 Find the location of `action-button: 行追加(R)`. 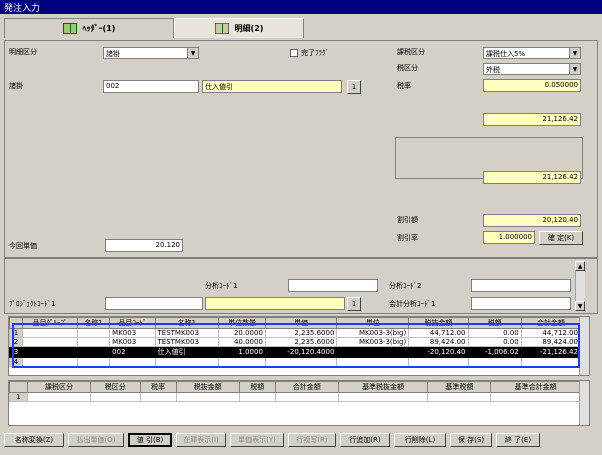

action-button: 行追加(R) is located at coordinates (365, 440).